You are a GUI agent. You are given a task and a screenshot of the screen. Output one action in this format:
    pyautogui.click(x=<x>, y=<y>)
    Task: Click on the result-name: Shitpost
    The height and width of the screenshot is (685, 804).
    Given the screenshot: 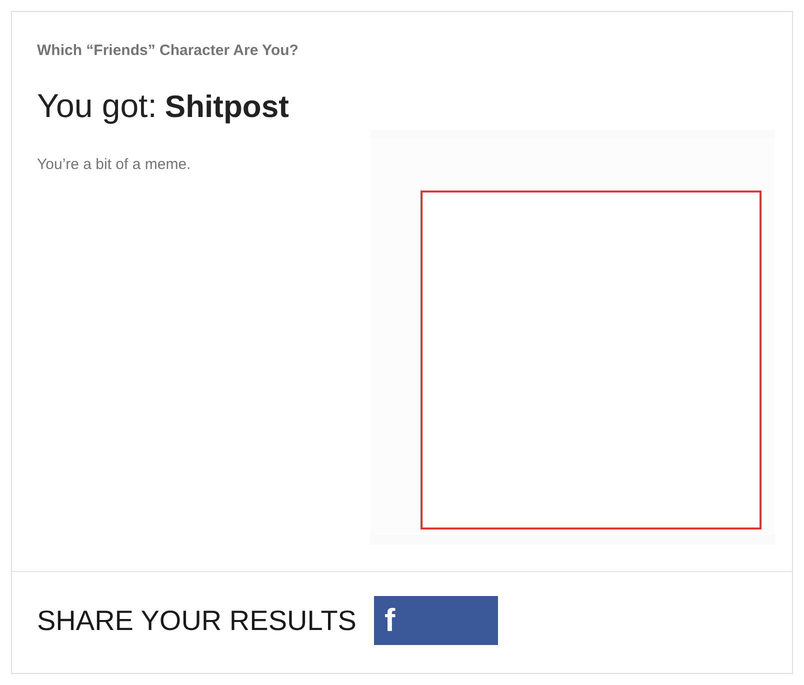 What is the action you would take?
    pyautogui.click(x=226, y=107)
    